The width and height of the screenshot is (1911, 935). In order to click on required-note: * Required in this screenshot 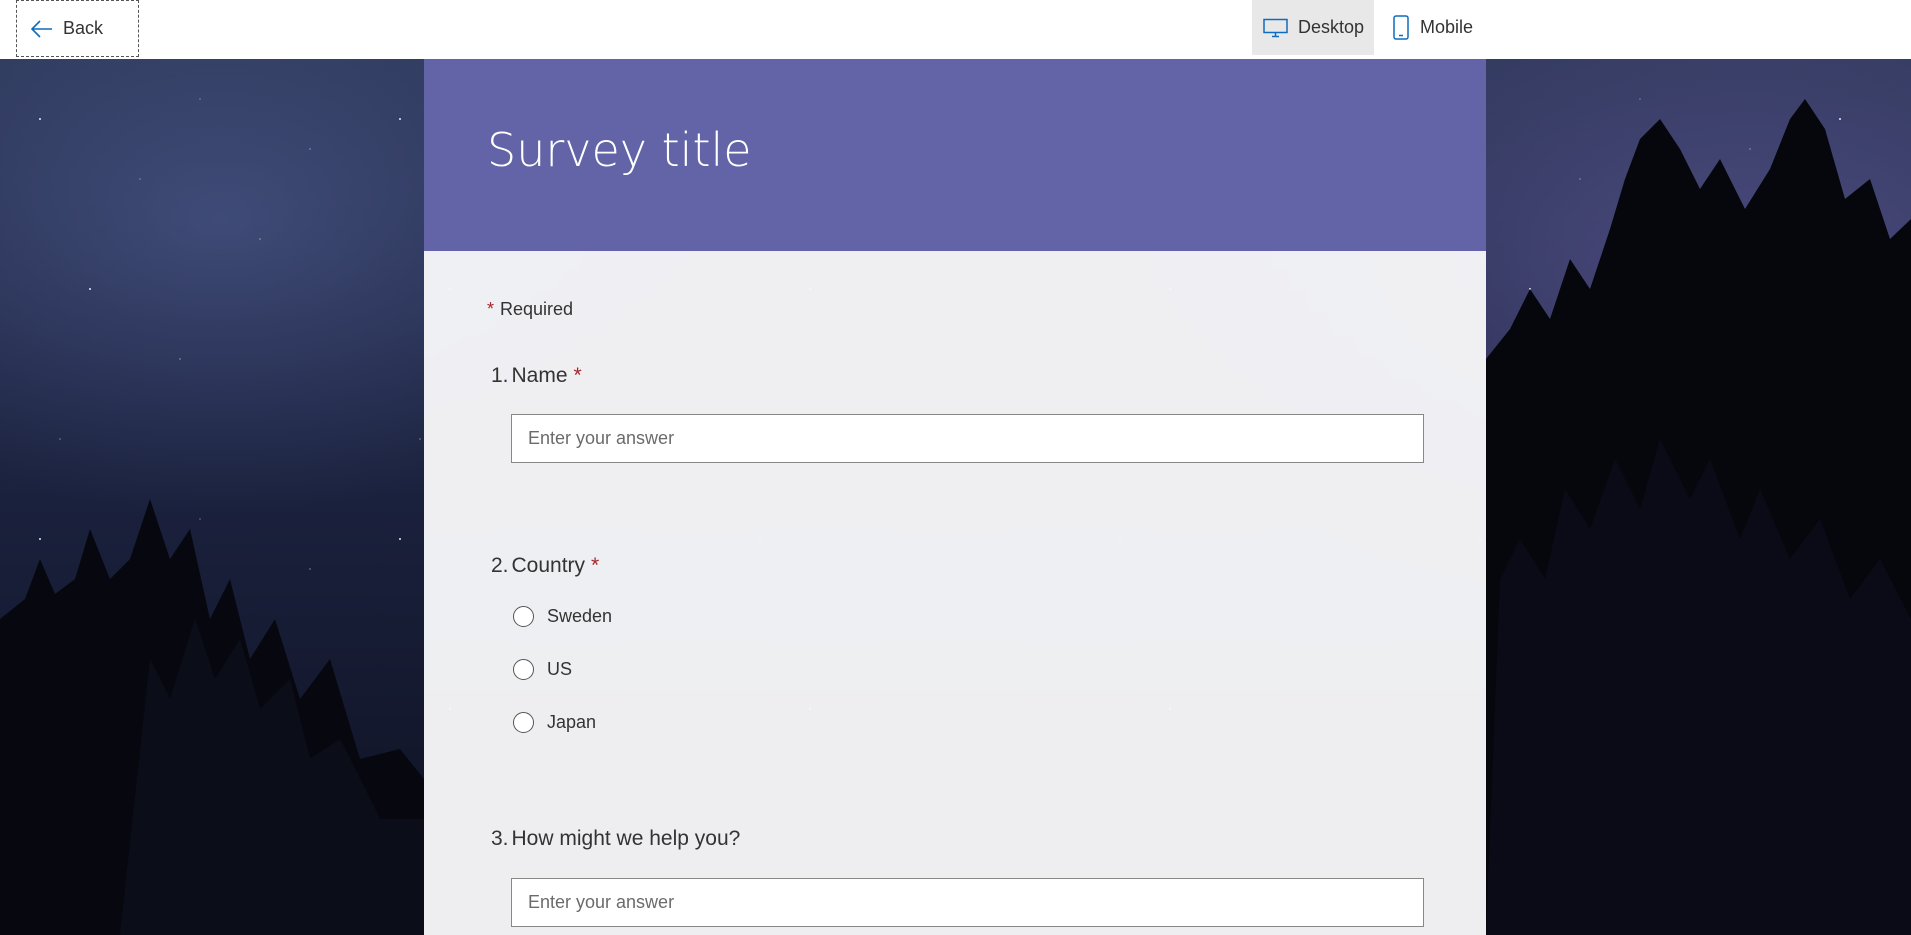, I will do `click(530, 309)`.